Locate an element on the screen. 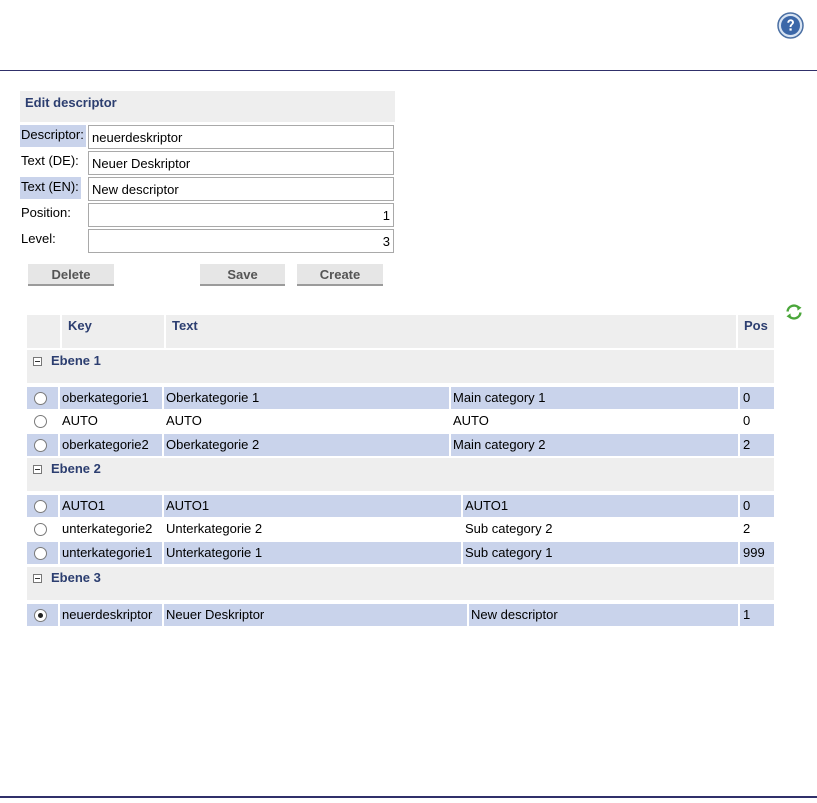 The height and width of the screenshot is (803, 817). header-select is located at coordinates (44, 331).